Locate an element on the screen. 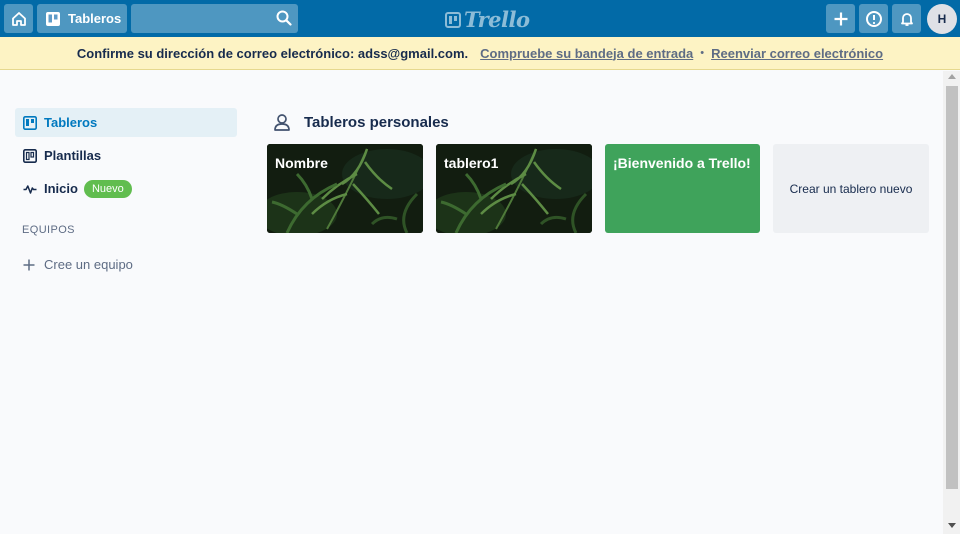  boards-button: Tableros is located at coordinates (82, 18).